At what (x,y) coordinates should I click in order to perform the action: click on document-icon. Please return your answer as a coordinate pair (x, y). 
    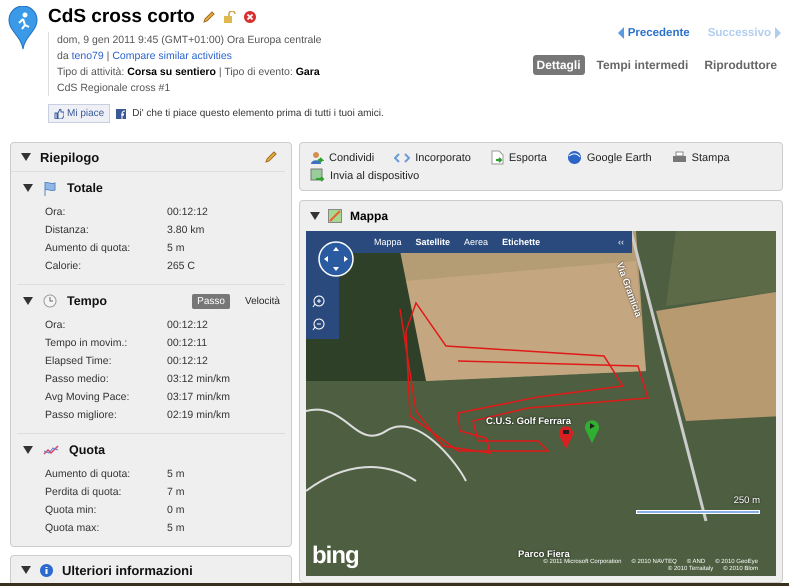
    Looking at the image, I should click on (497, 157).